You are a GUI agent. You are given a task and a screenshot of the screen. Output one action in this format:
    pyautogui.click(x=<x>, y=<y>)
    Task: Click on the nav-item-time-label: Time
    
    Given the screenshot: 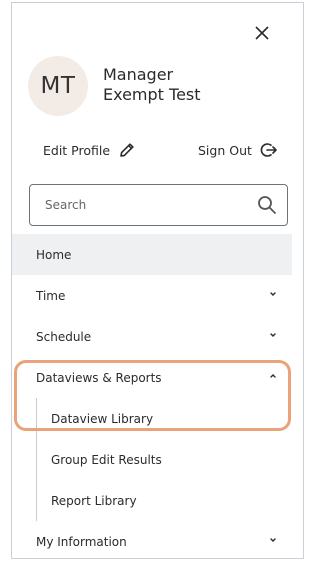 What is the action you would take?
    pyautogui.click(x=51, y=295)
    